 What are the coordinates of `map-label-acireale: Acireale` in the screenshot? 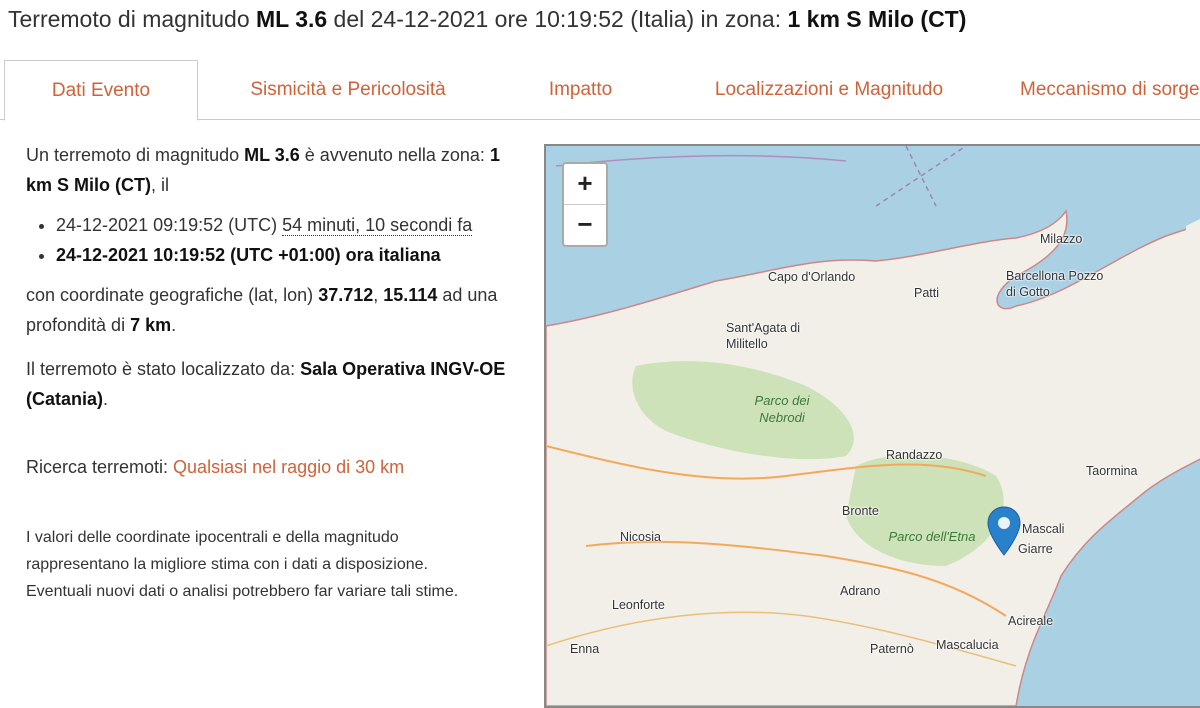 It's located at (1031, 621).